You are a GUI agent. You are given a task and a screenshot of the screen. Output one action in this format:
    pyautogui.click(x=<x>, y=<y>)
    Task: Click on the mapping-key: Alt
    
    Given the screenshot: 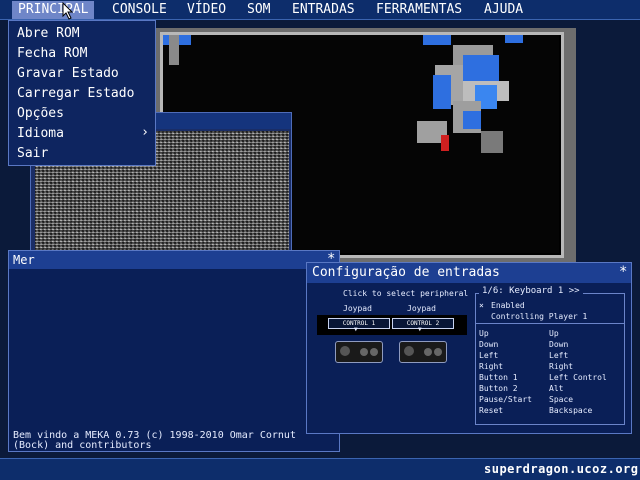 What is the action you would take?
    pyautogui.click(x=556, y=388)
    